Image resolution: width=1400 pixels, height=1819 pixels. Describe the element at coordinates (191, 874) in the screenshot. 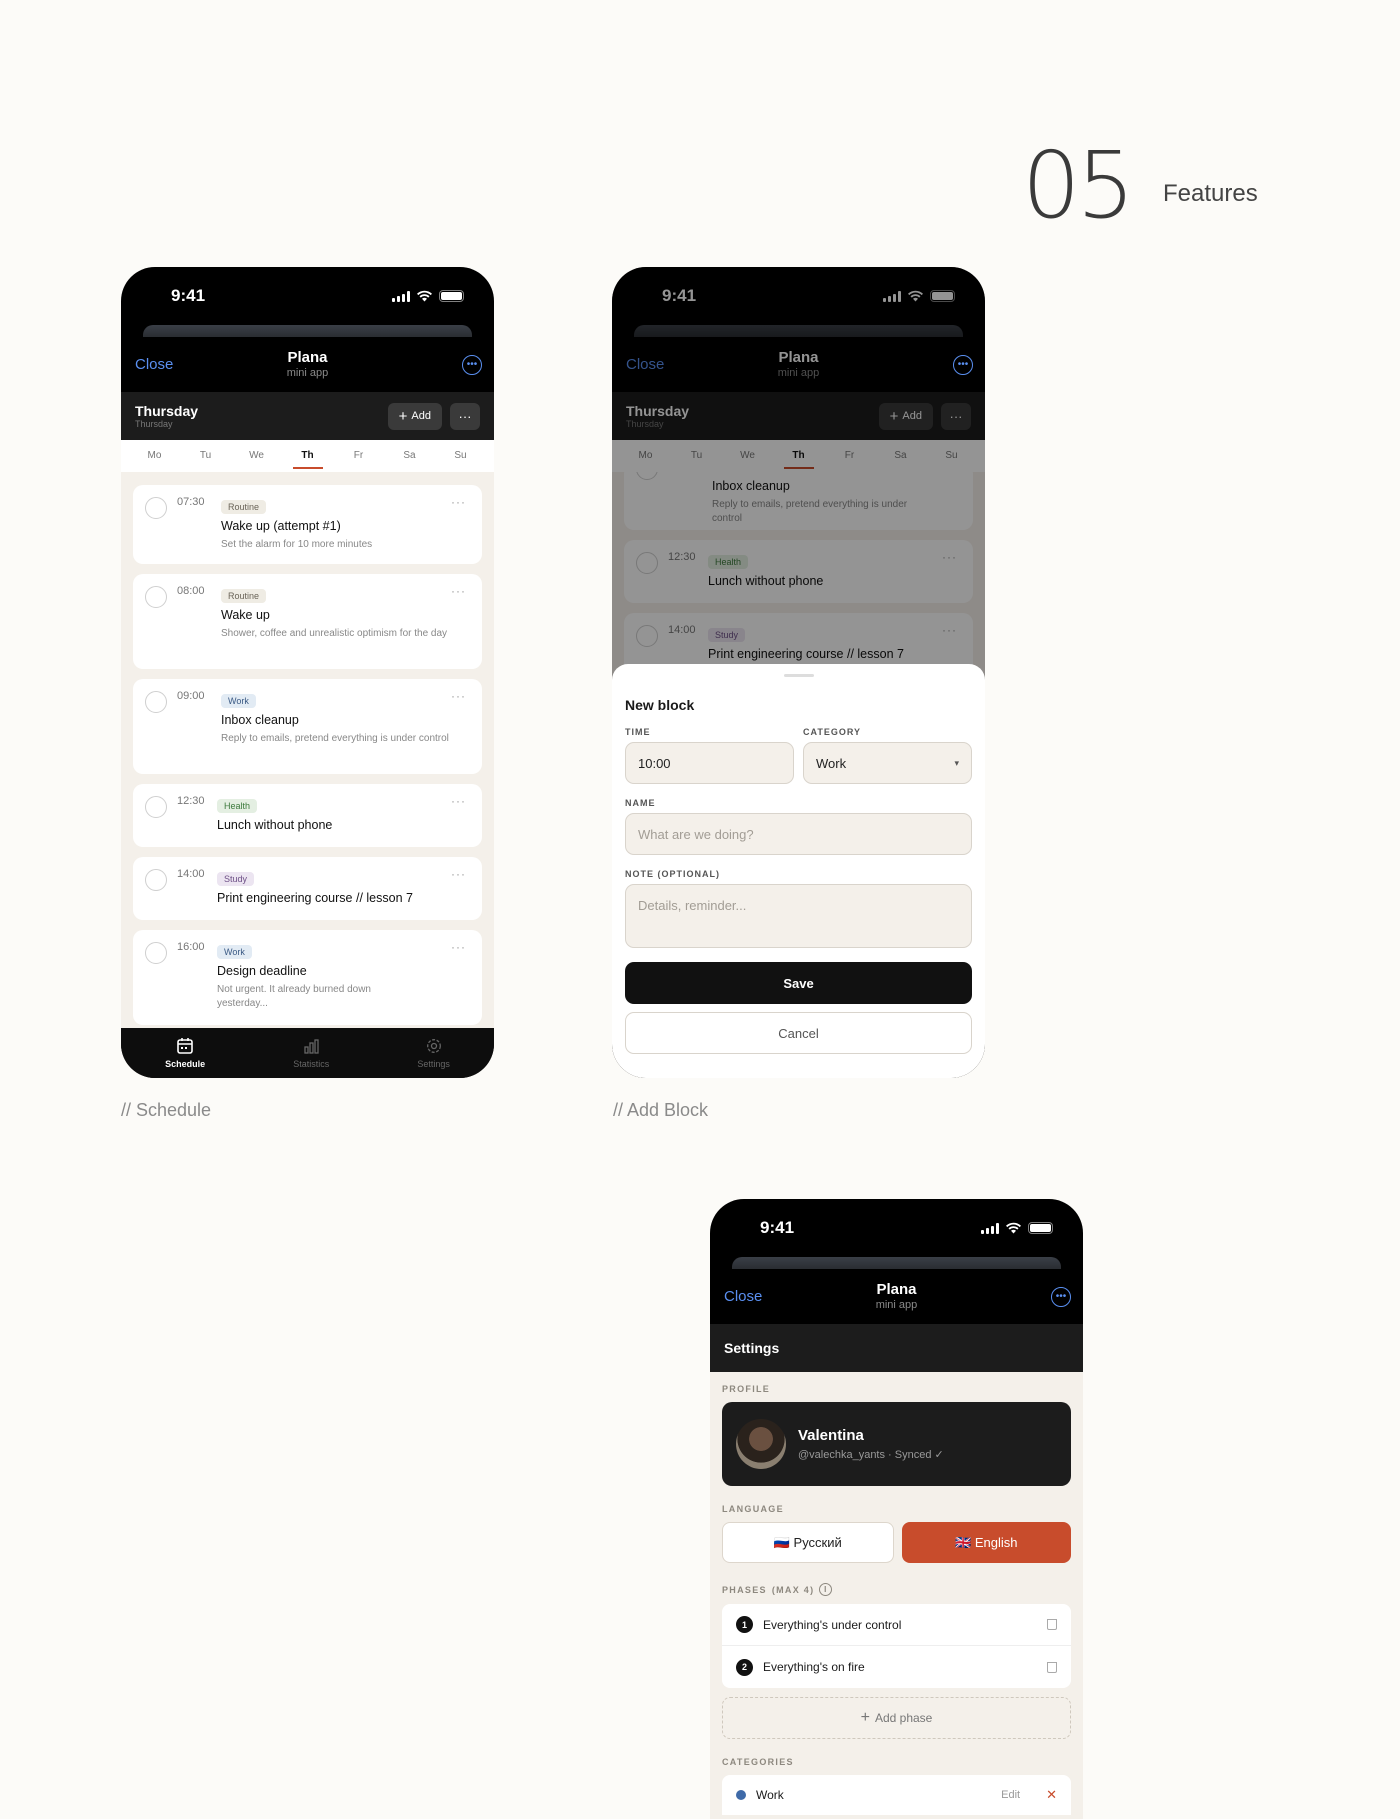

I see `card-time: 14:00` at that location.